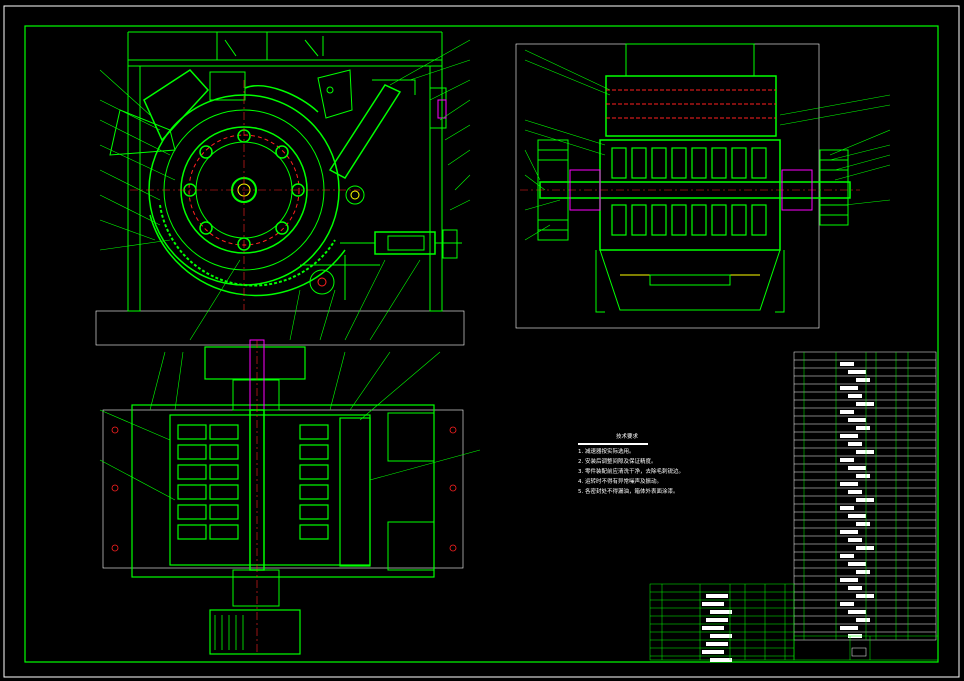 The width and height of the screenshot is (964, 681). Describe the element at coordinates (865, 496) in the screenshot. I see `parts-list-table` at that location.